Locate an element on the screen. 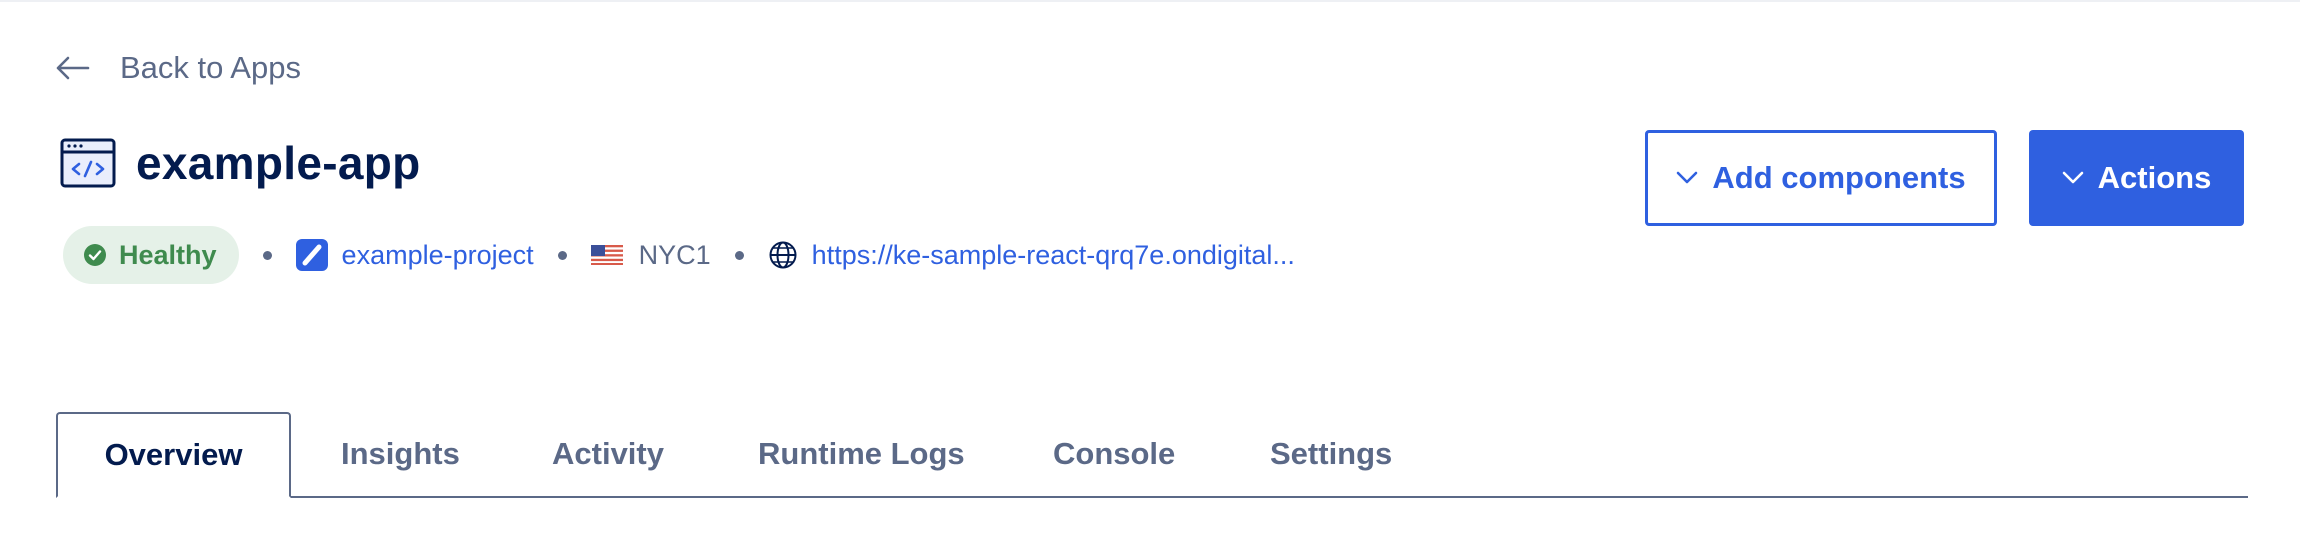 This screenshot has height=550, width=2300. region-label: NYC1 is located at coordinates (674, 254).